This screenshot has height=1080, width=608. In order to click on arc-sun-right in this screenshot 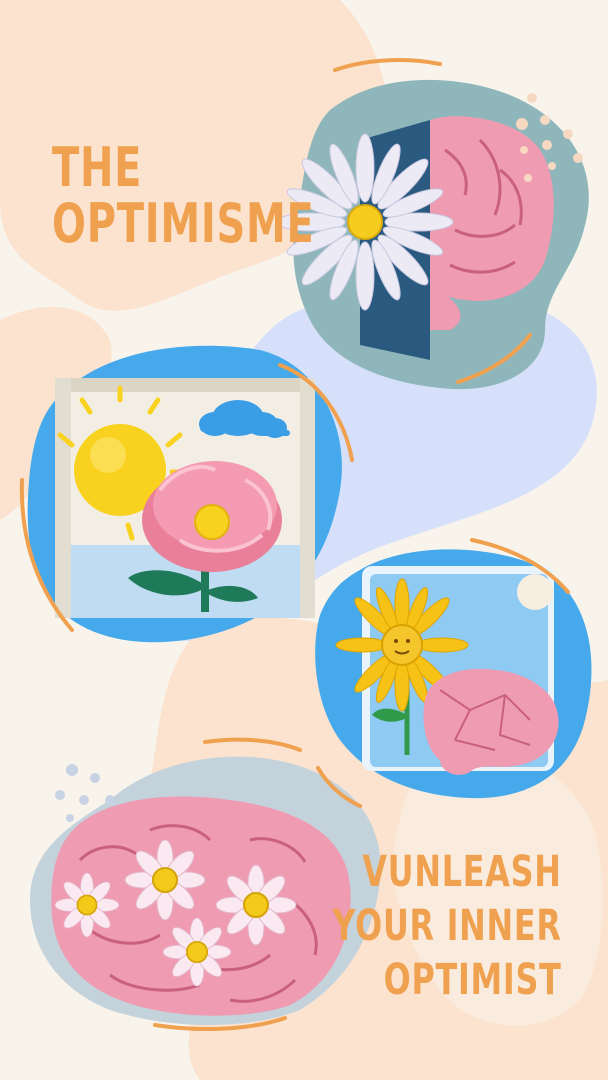, I will do `click(316, 412)`.